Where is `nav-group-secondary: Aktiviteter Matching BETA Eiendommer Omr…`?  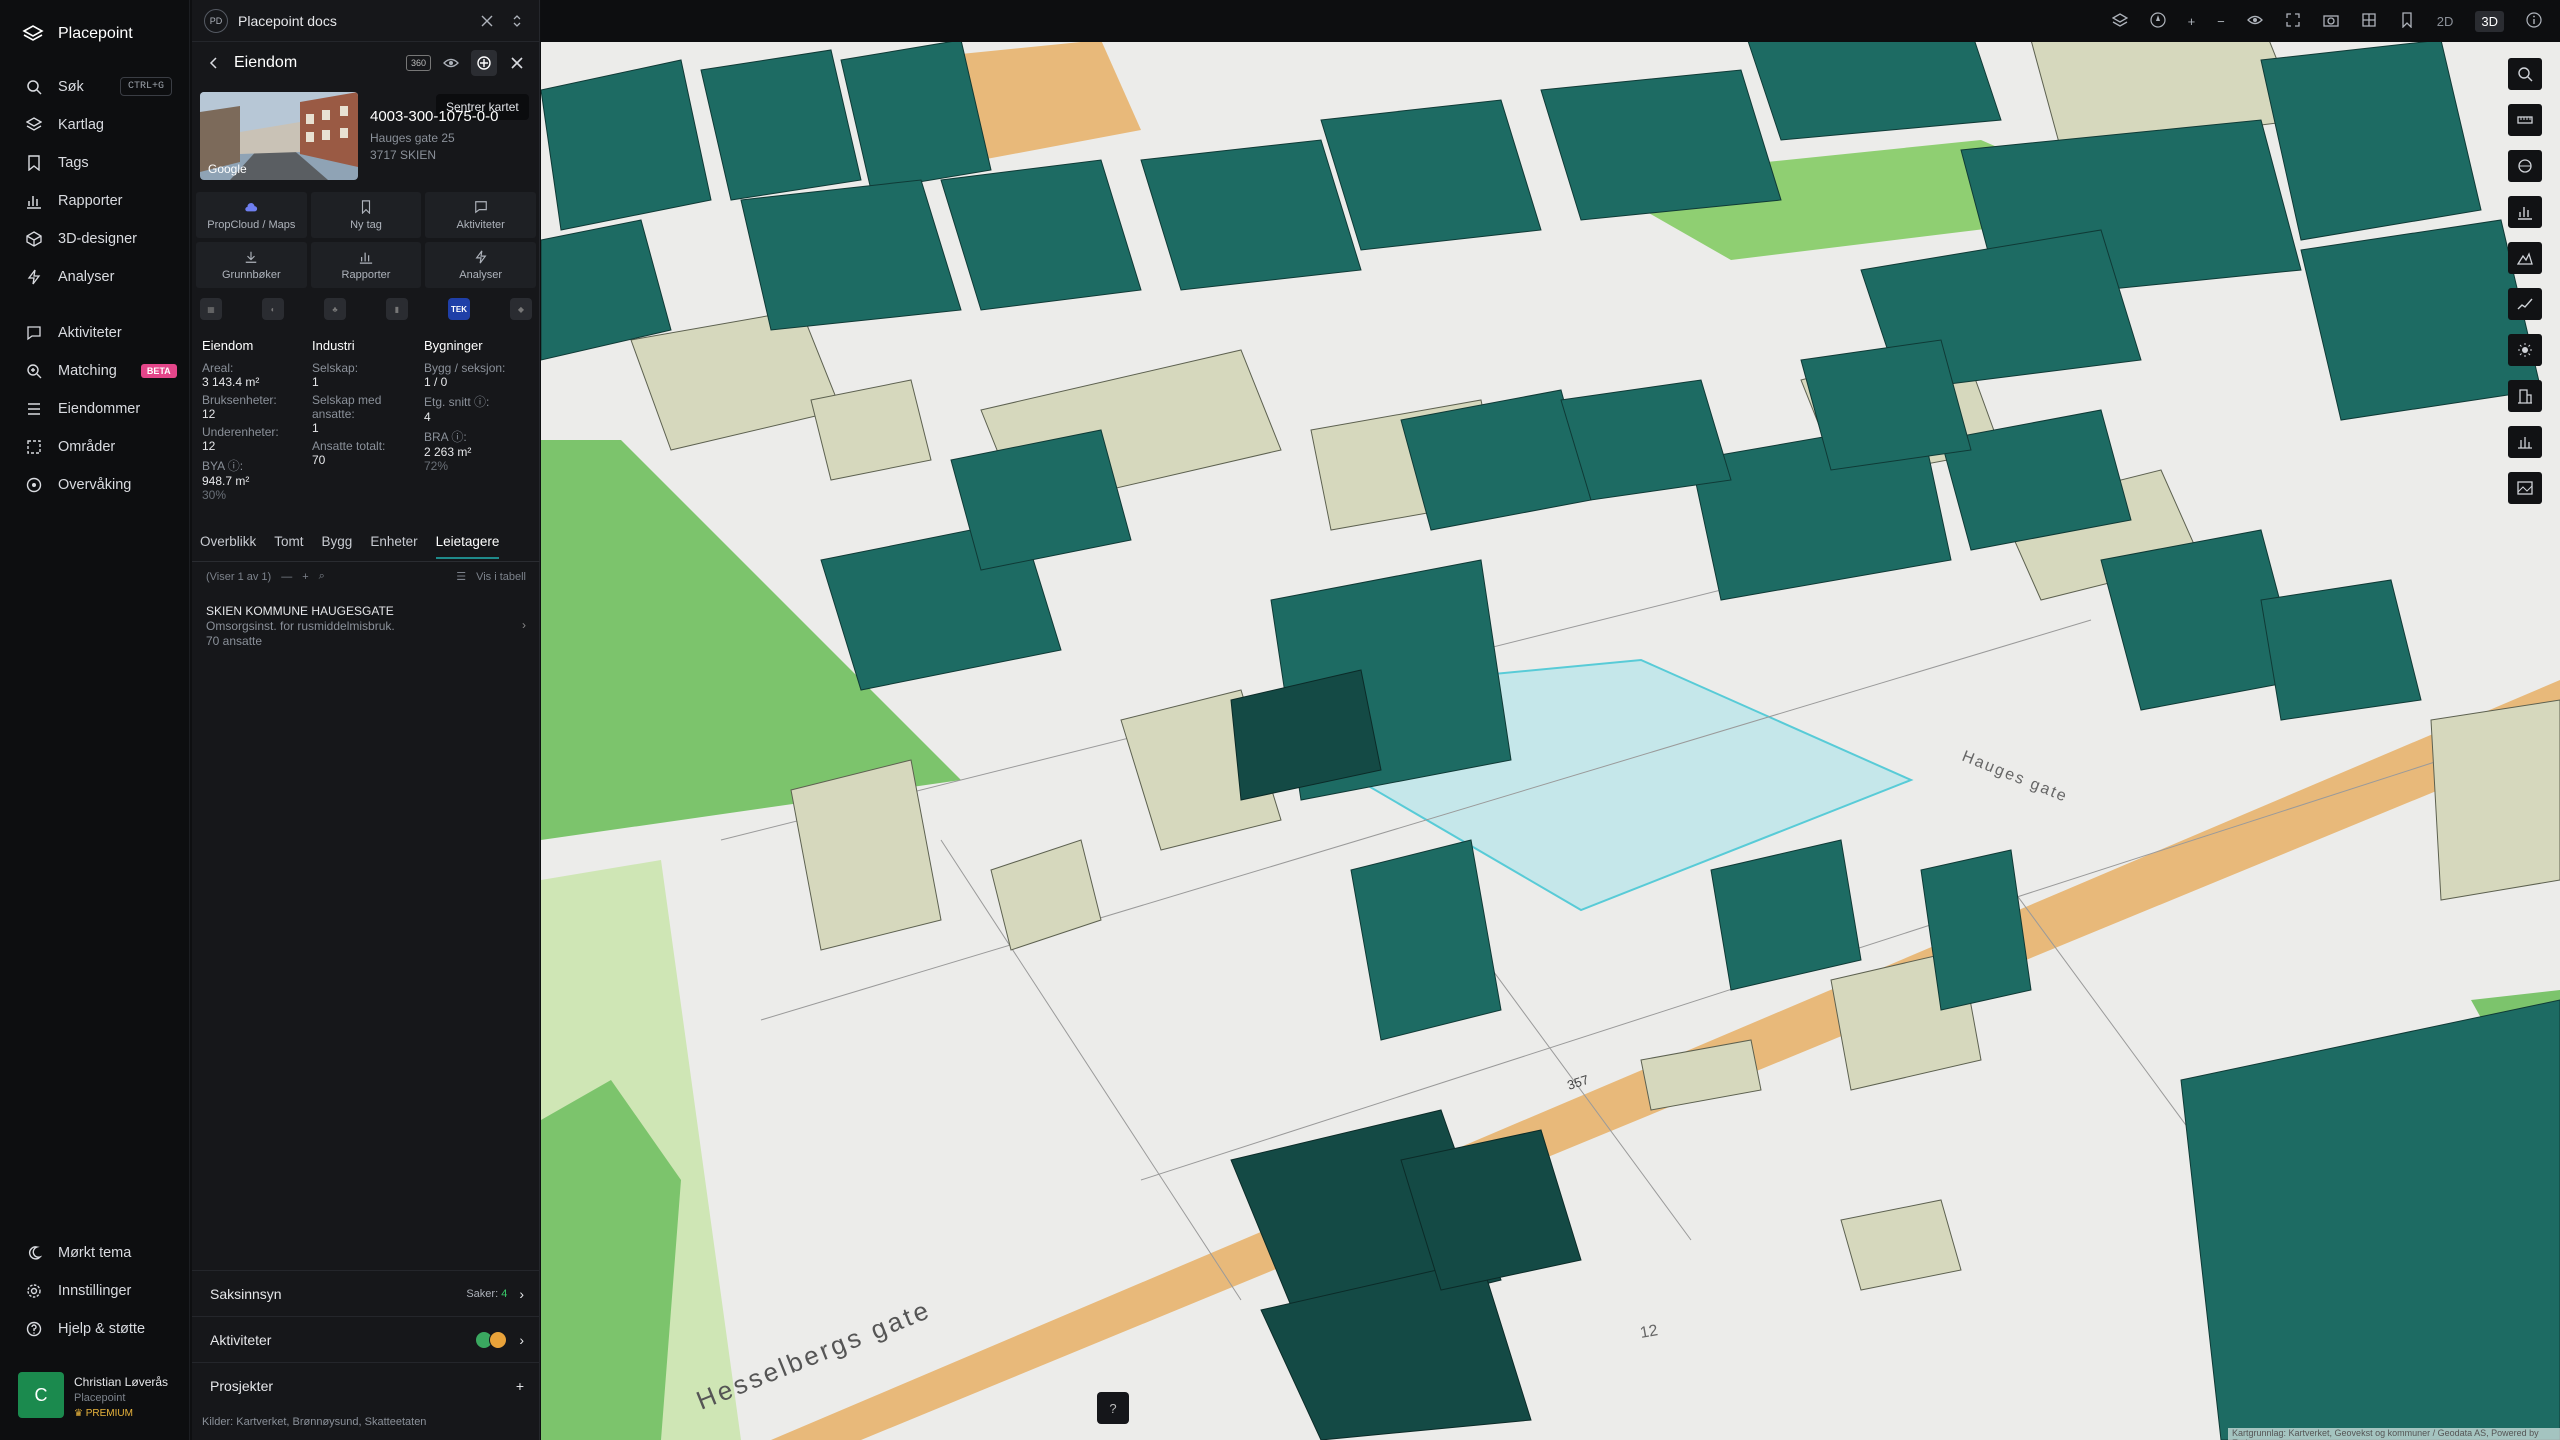
nav-group-secondary: Aktiviteter Matching BETA Eiendommer Omr… is located at coordinates (95, 409).